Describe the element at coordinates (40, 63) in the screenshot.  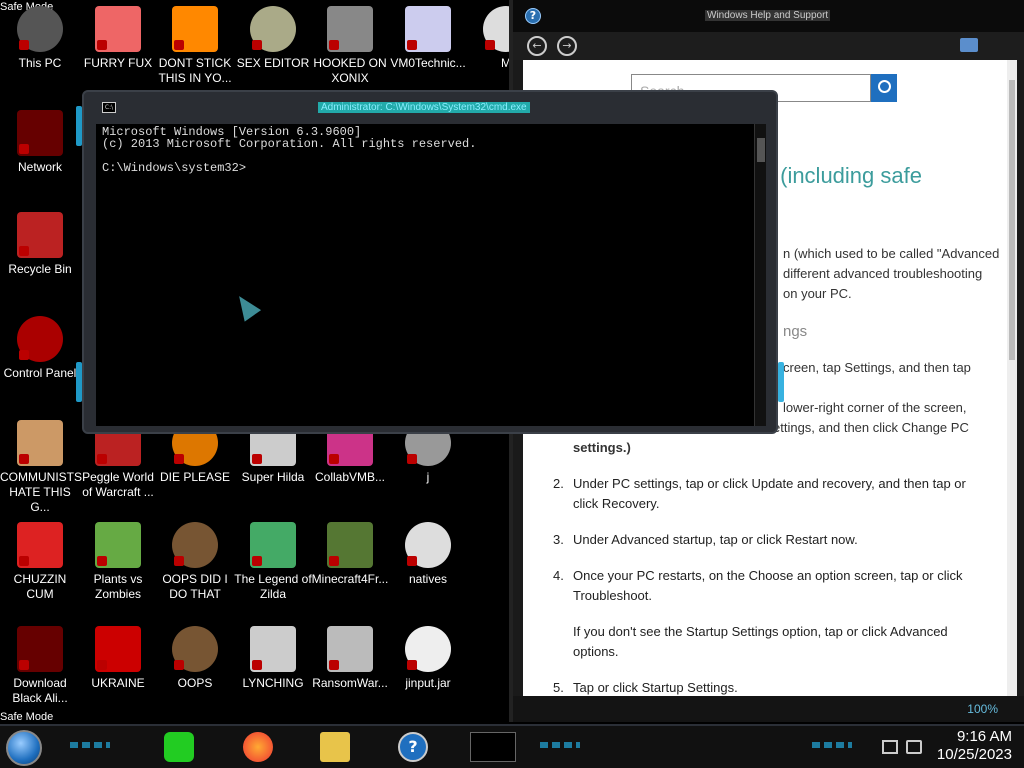
I see `desktop-icon-label: This PC` at that location.